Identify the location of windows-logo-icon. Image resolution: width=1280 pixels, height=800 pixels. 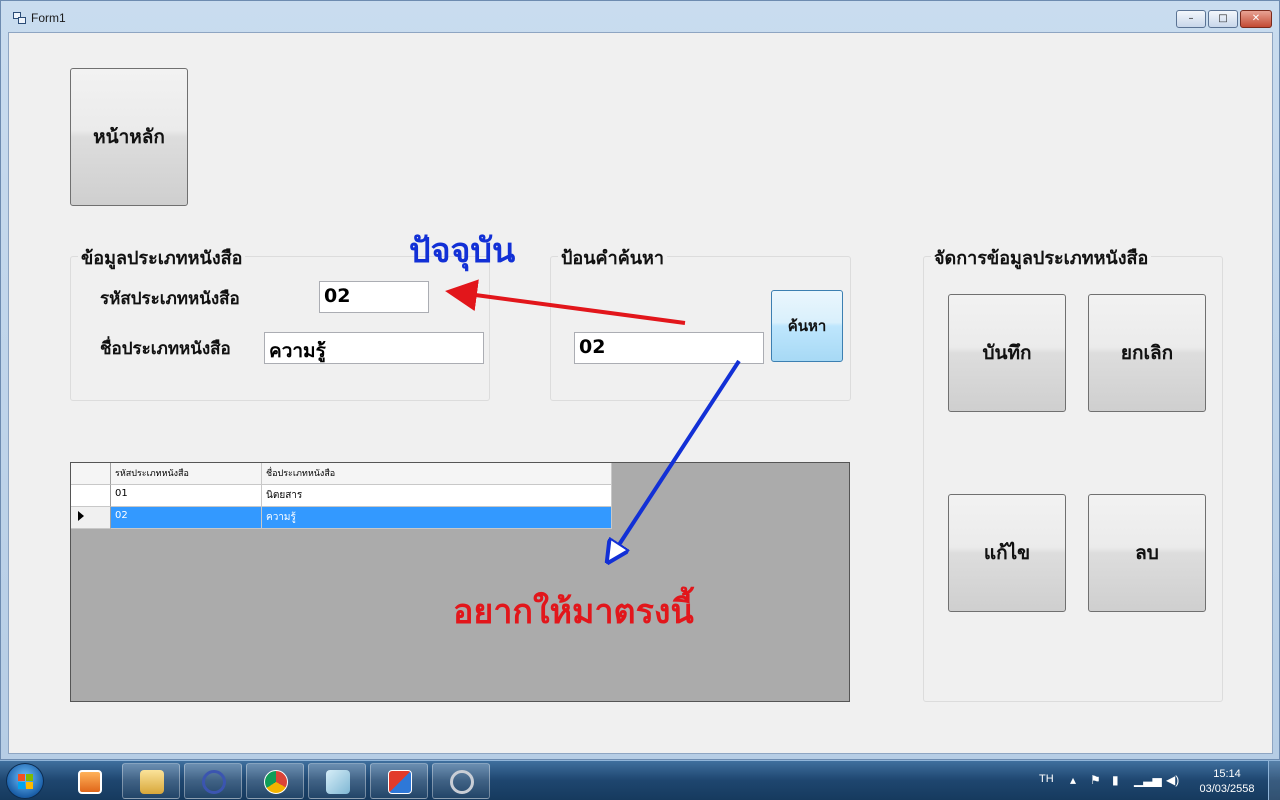
(26, 782).